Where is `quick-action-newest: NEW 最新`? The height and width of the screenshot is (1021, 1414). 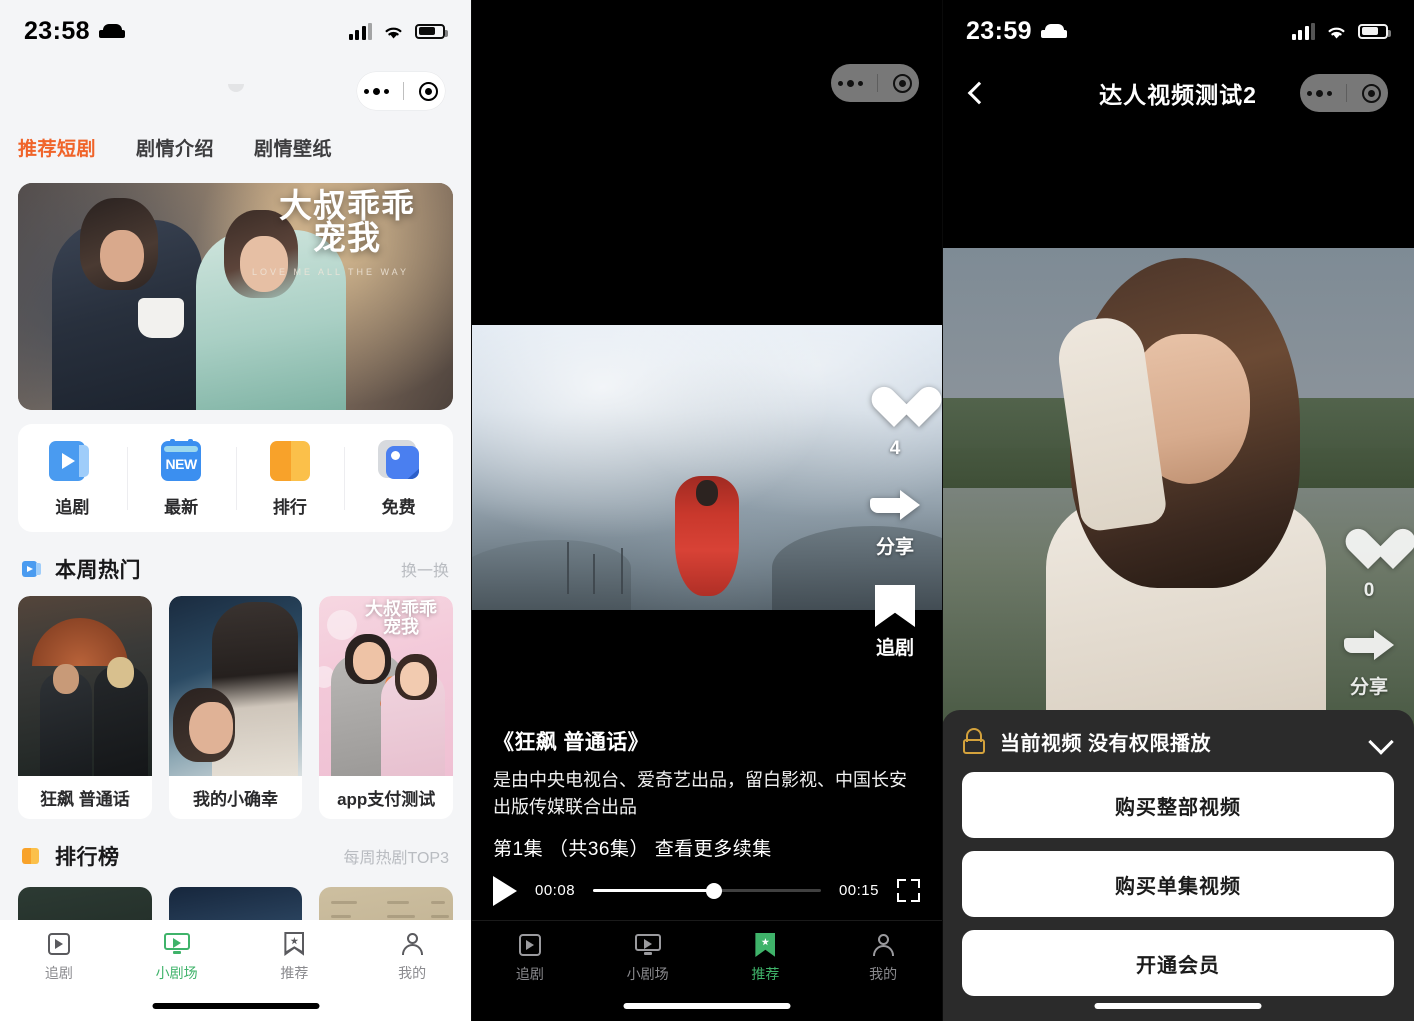
quick-action-newest: NEW 最新 is located at coordinates (181, 478).